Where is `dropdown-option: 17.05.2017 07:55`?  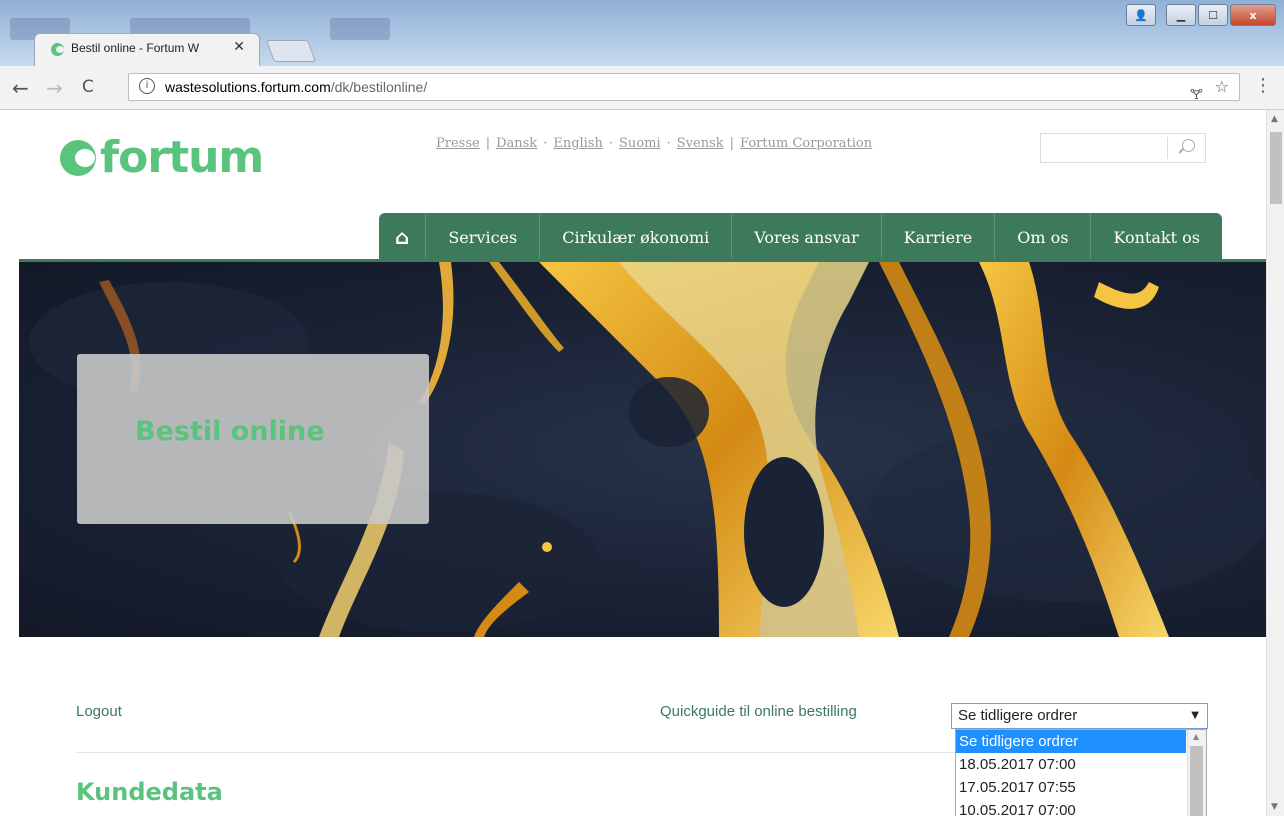
dropdown-option: 17.05.2017 07:55 is located at coordinates (1071, 787).